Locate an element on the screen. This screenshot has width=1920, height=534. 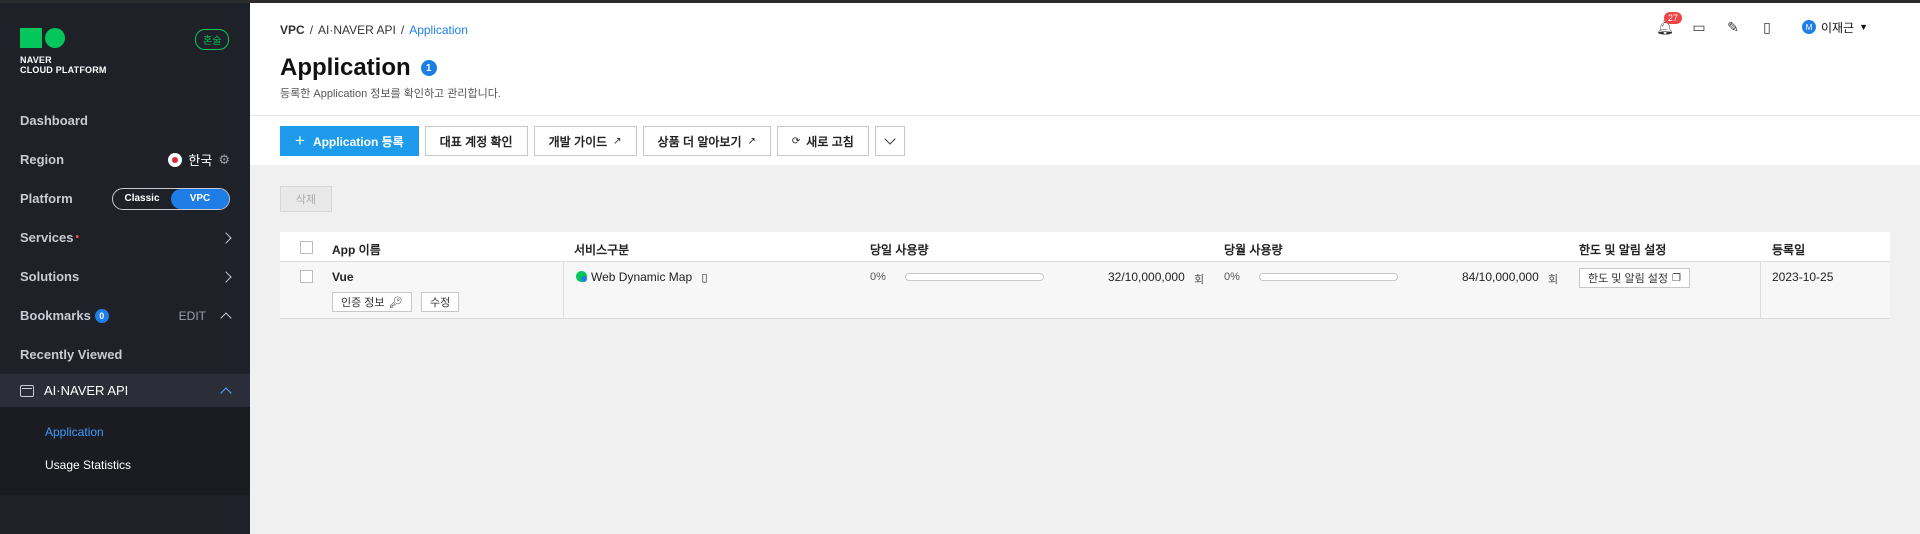
breadcrumb: VPC / AI·NAVER API / Application is located at coordinates (374, 30).